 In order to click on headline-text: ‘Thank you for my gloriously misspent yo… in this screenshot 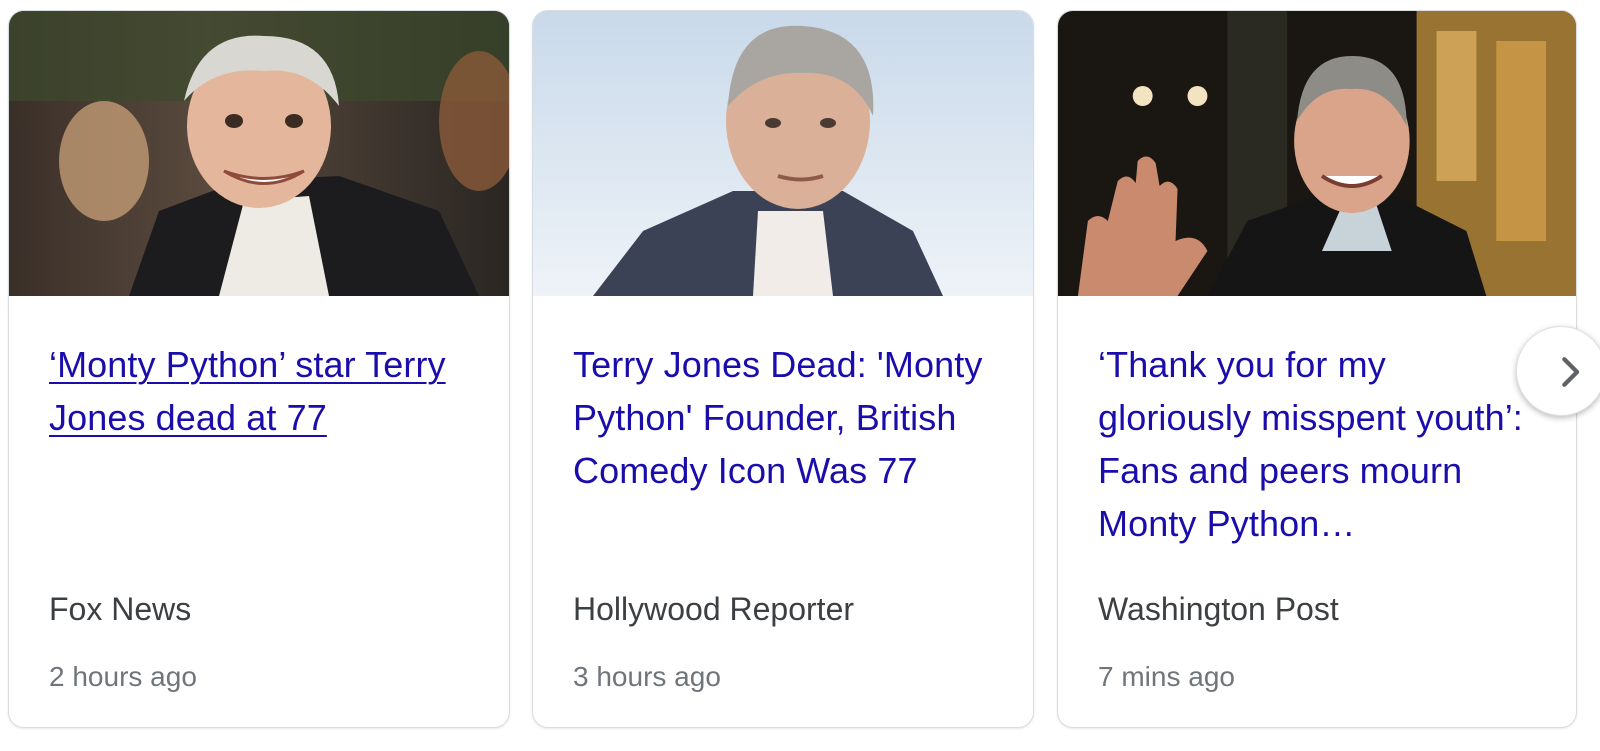, I will do `click(1319, 444)`.